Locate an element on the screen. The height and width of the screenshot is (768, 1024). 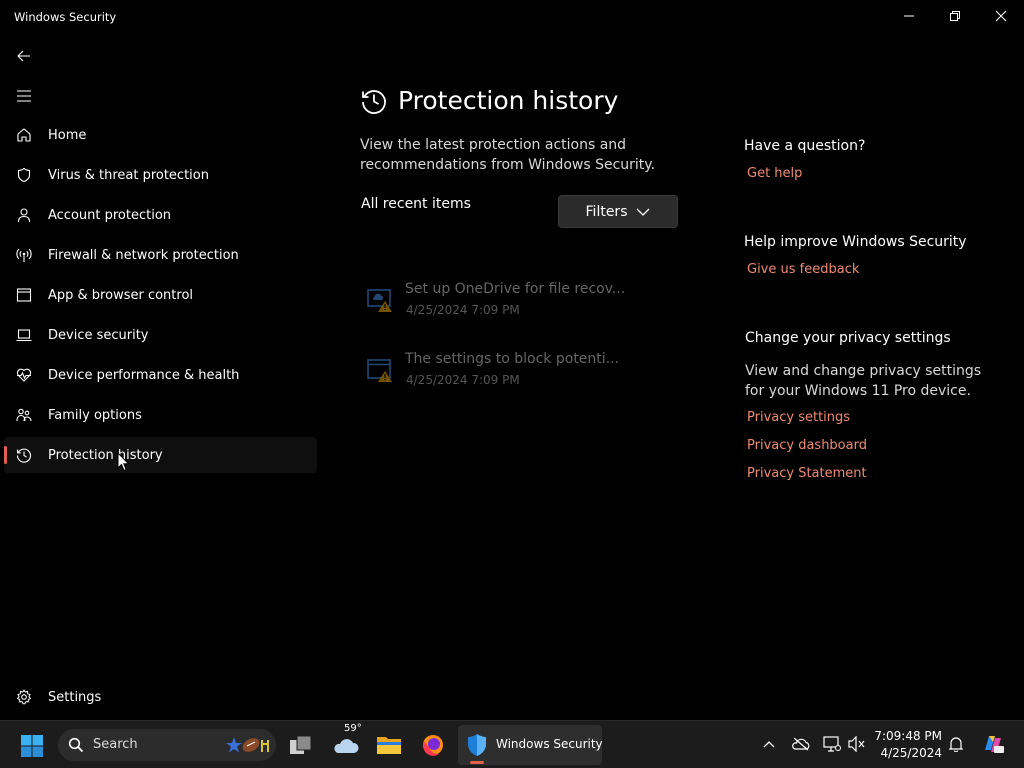
filters-label: Filters is located at coordinates (606, 211).